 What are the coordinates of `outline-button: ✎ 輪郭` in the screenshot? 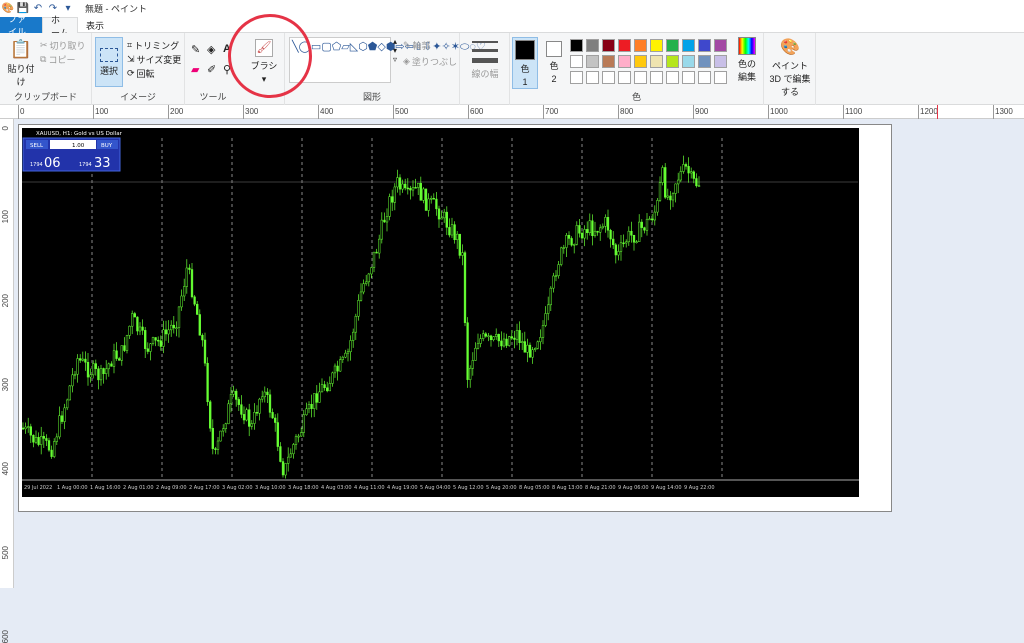 It's located at (417, 45).